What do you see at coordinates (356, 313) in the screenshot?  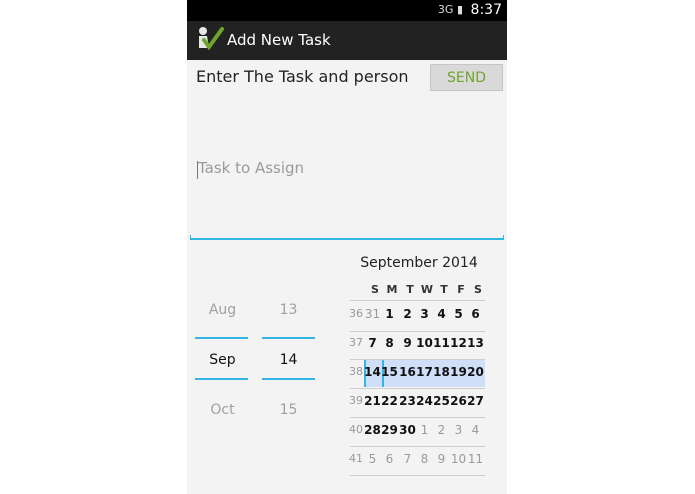 I see `week-number: 36` at bounding box center [356, 313].